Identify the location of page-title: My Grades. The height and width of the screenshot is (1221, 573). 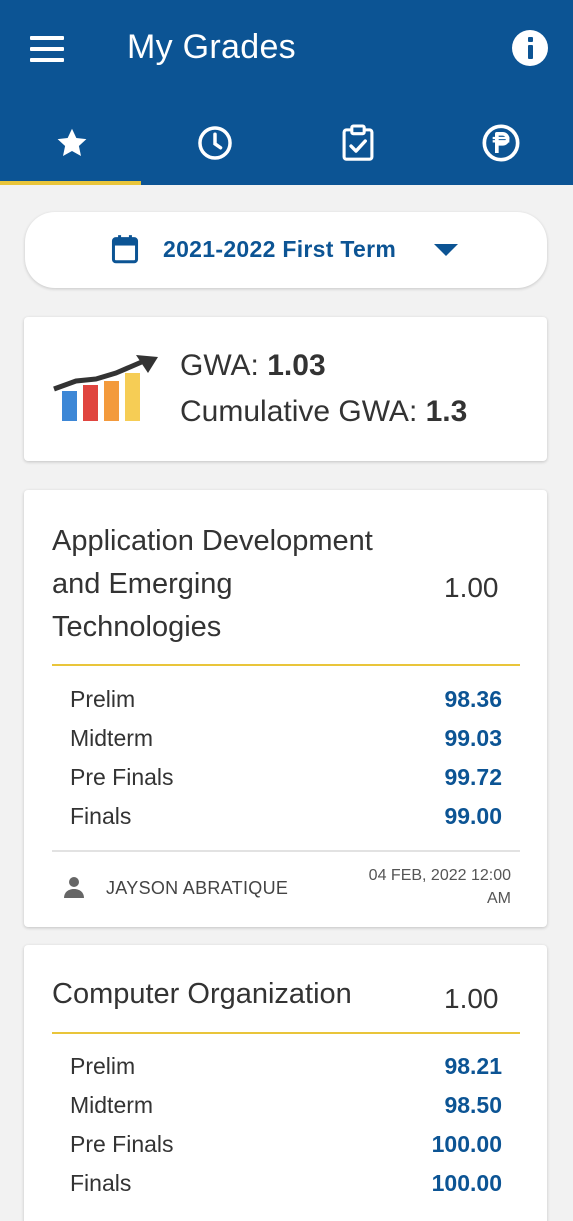
(211, 47).